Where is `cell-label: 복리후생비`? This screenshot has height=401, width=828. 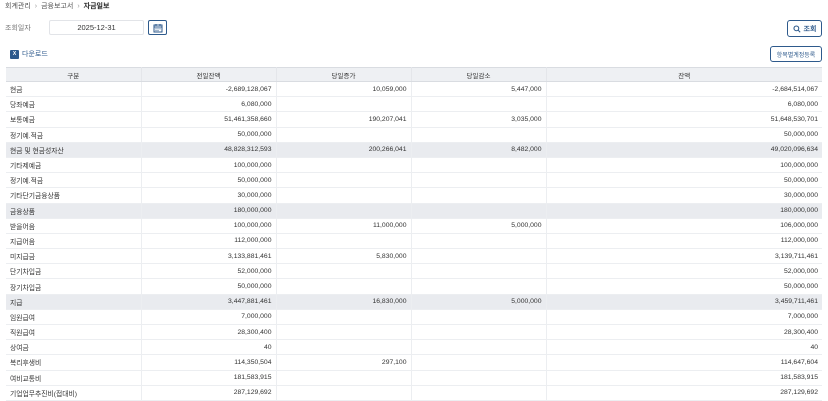
cell-label: 복리후생비 is located at coordinates (74, 362).